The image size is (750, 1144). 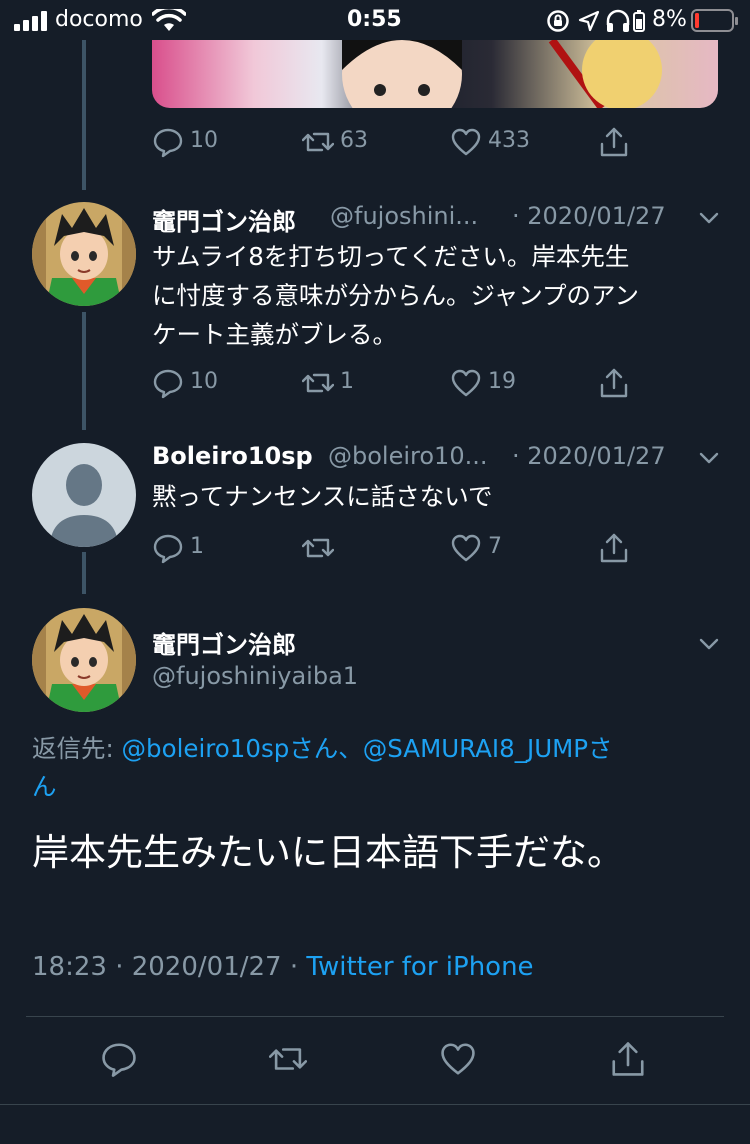 I want to click on like-count: 7, so click(x=495, y=546).